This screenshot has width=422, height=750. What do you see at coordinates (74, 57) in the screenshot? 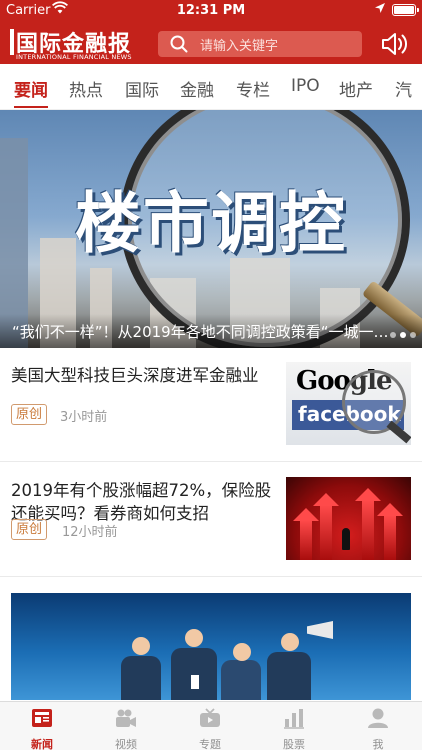
I see `logo-subtitle: INTERNATIONAL FINANCIAL NEWS` at bounding box center [74, 57].